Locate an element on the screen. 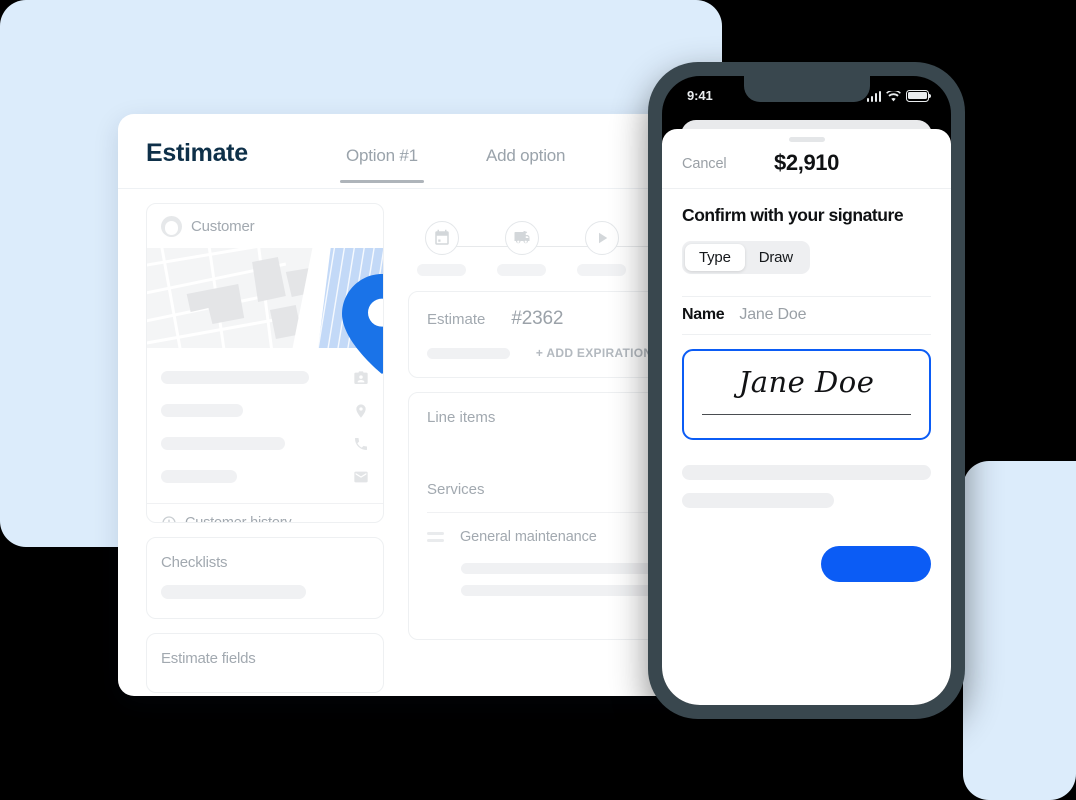  contact-row-mail is located at coordinates (265, 476).